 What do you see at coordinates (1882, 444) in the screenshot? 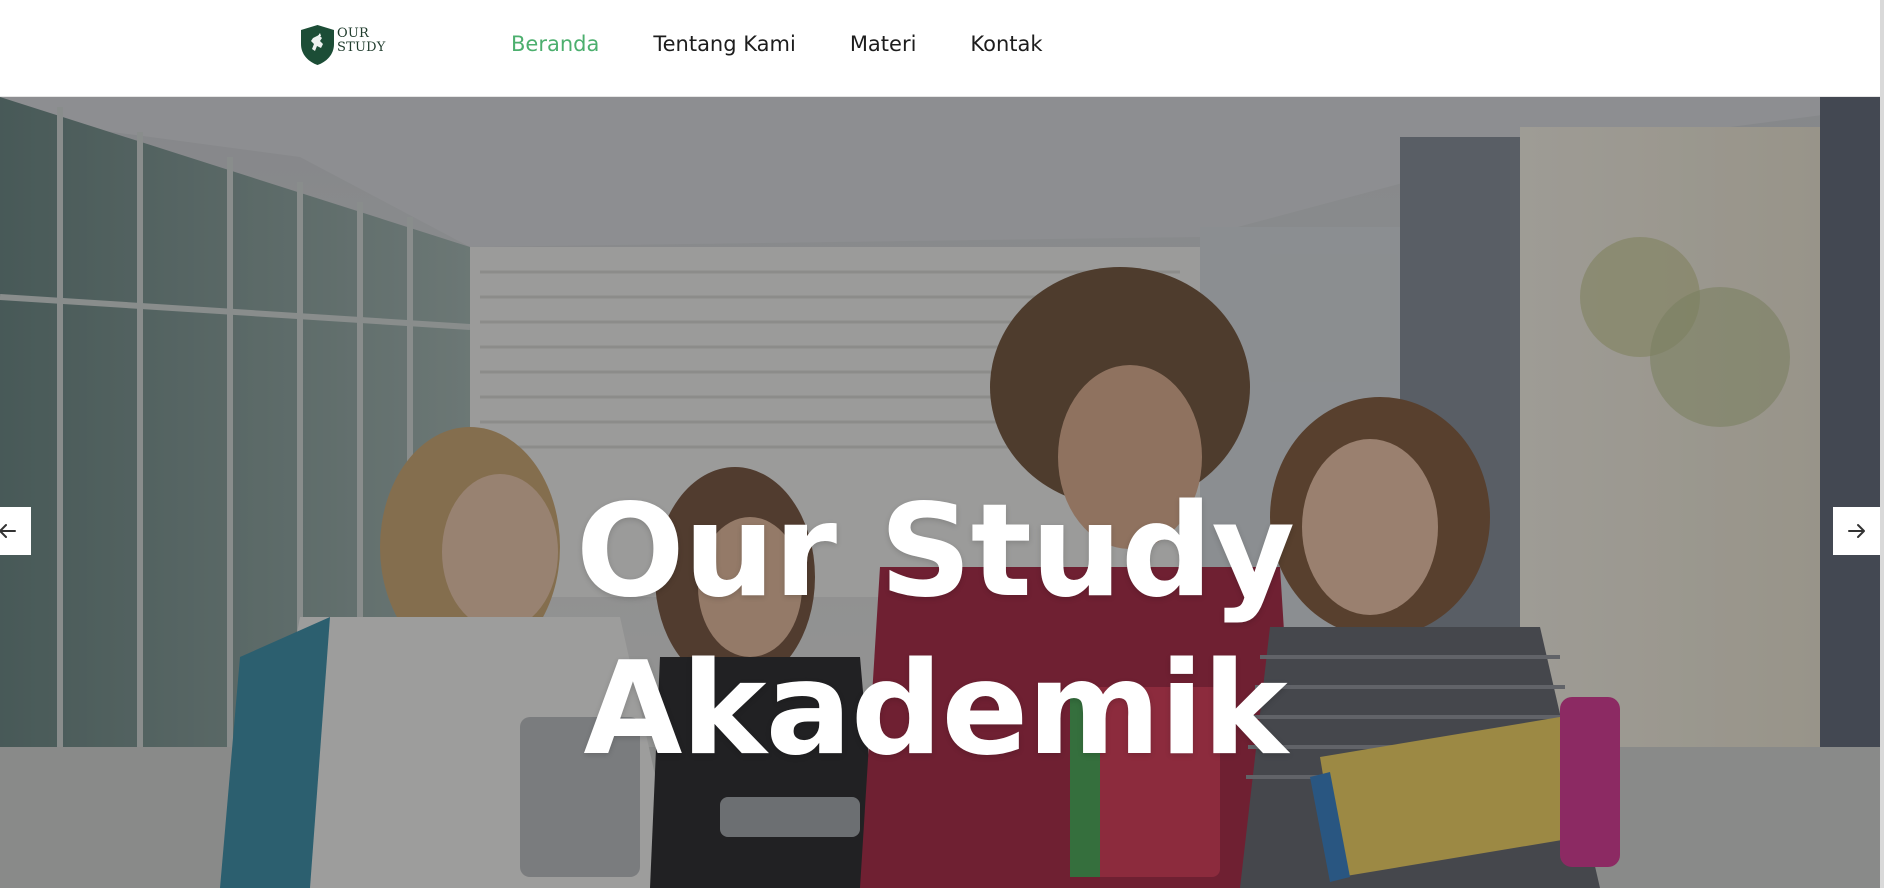
I see `page-scrollbar` at bounding box center [1882, 444].